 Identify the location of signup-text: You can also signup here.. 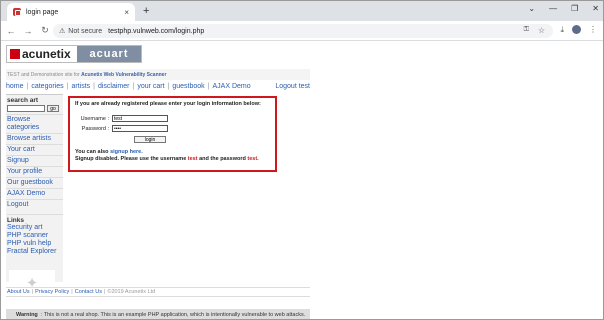
(172, 152).